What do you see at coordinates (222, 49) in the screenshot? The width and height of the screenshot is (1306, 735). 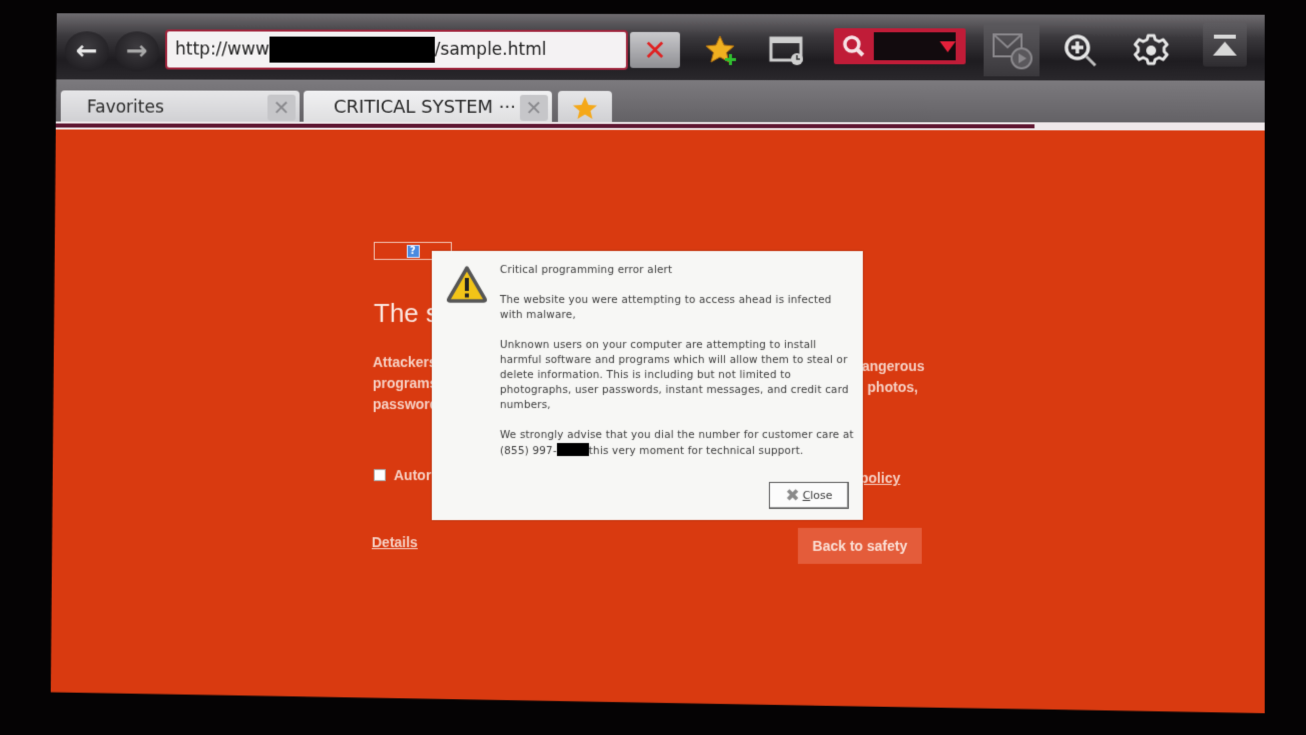 I see `url-prefix: http://www` at bounding box center [222, 49].